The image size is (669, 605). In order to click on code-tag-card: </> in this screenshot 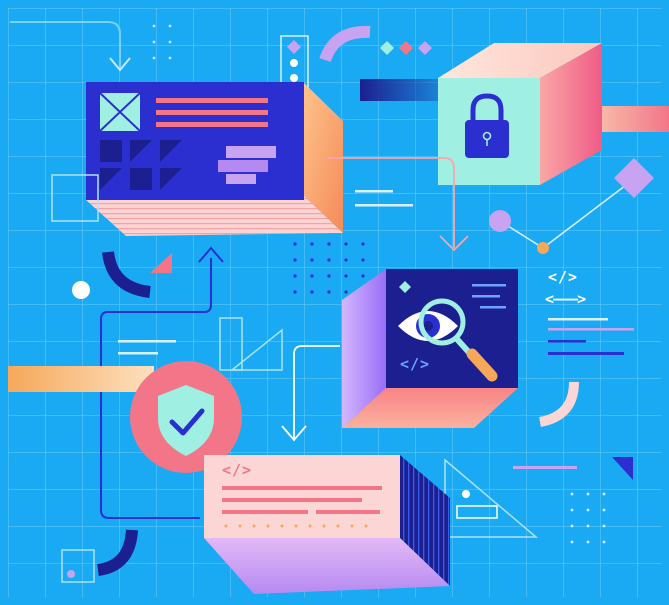, I will do `click(237, 470)`.